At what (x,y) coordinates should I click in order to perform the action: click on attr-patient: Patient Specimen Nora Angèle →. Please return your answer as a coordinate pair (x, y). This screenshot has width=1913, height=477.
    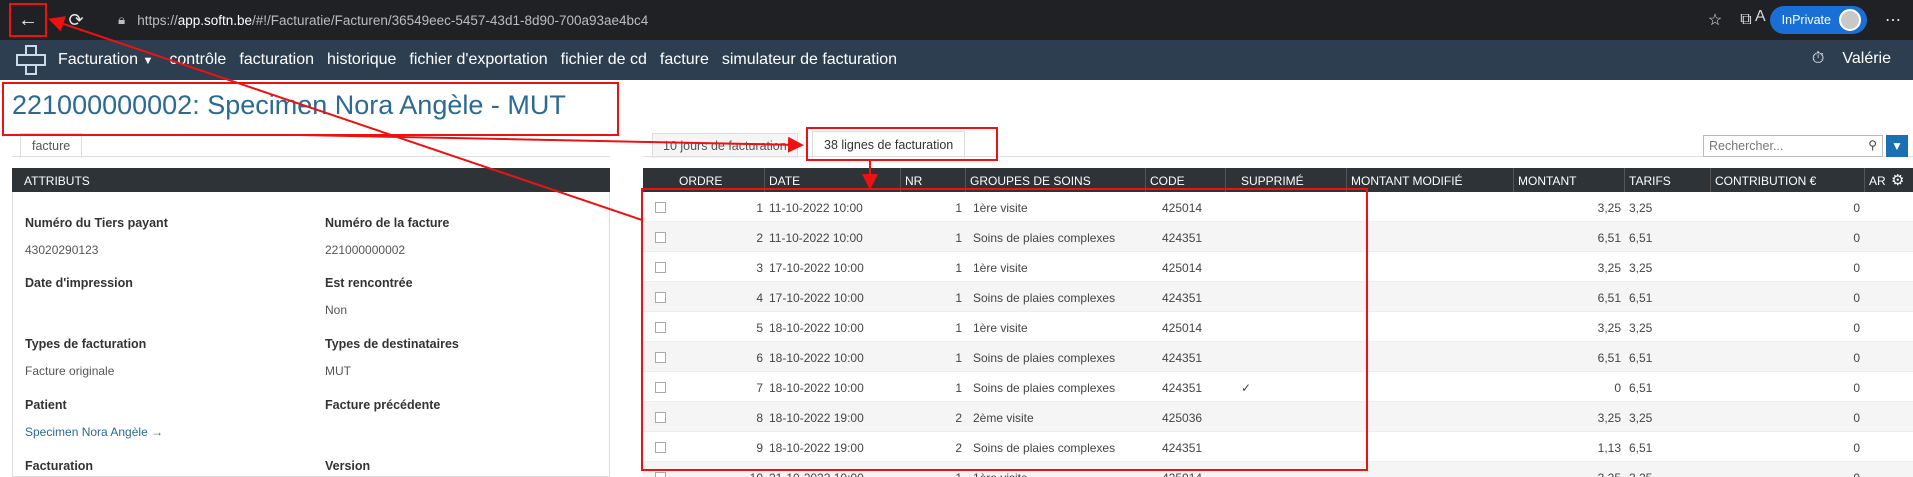
    Looking at the image, I should click on (94, 418).